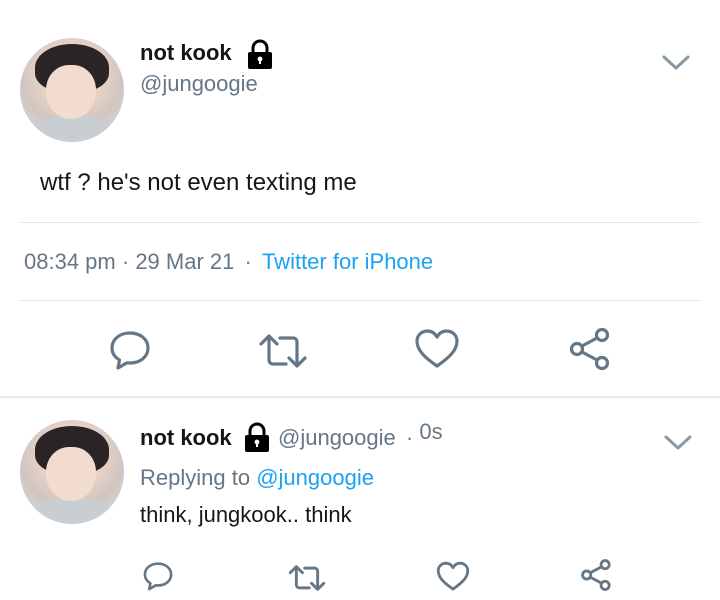 This screenshot has width=720, height=600. I want to click on client-link: Twitter for iPhone, so click(347, 261).